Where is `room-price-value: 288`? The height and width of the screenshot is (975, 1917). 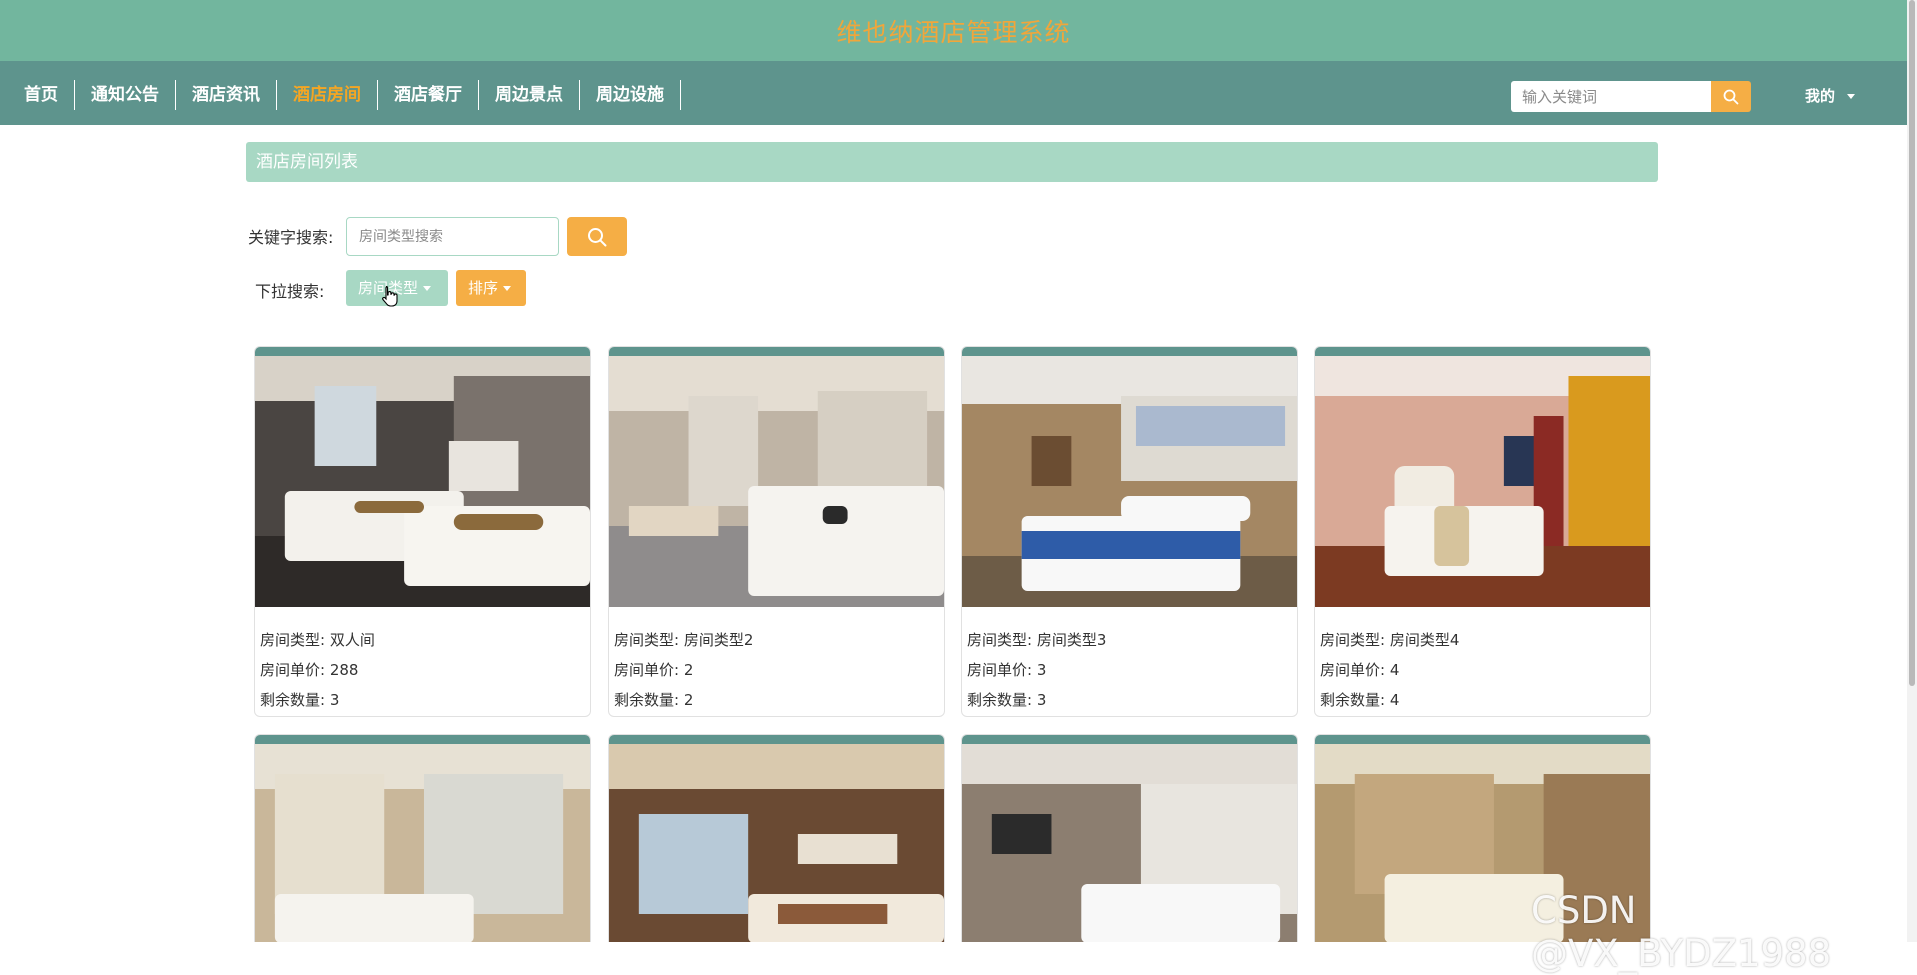 room-price-value: 288 is located at coordinates (344, 670).